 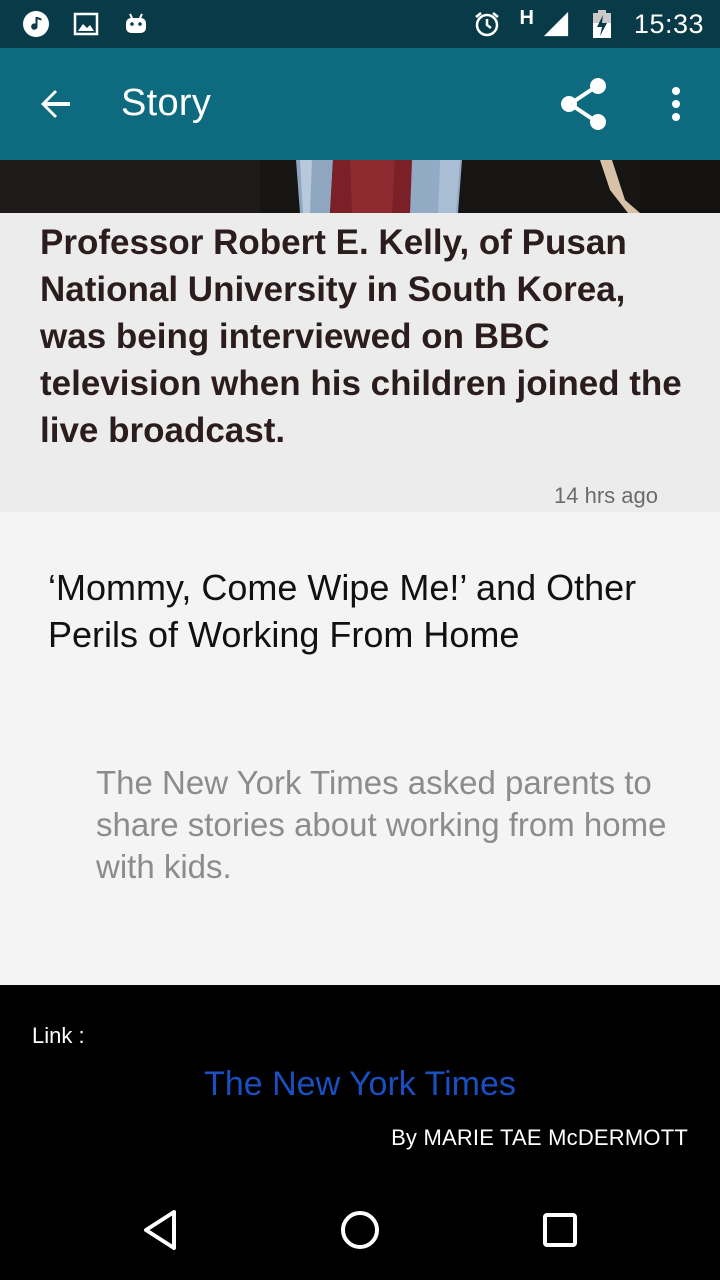 I want to click on more-options-button, so click(x=676, y=104).